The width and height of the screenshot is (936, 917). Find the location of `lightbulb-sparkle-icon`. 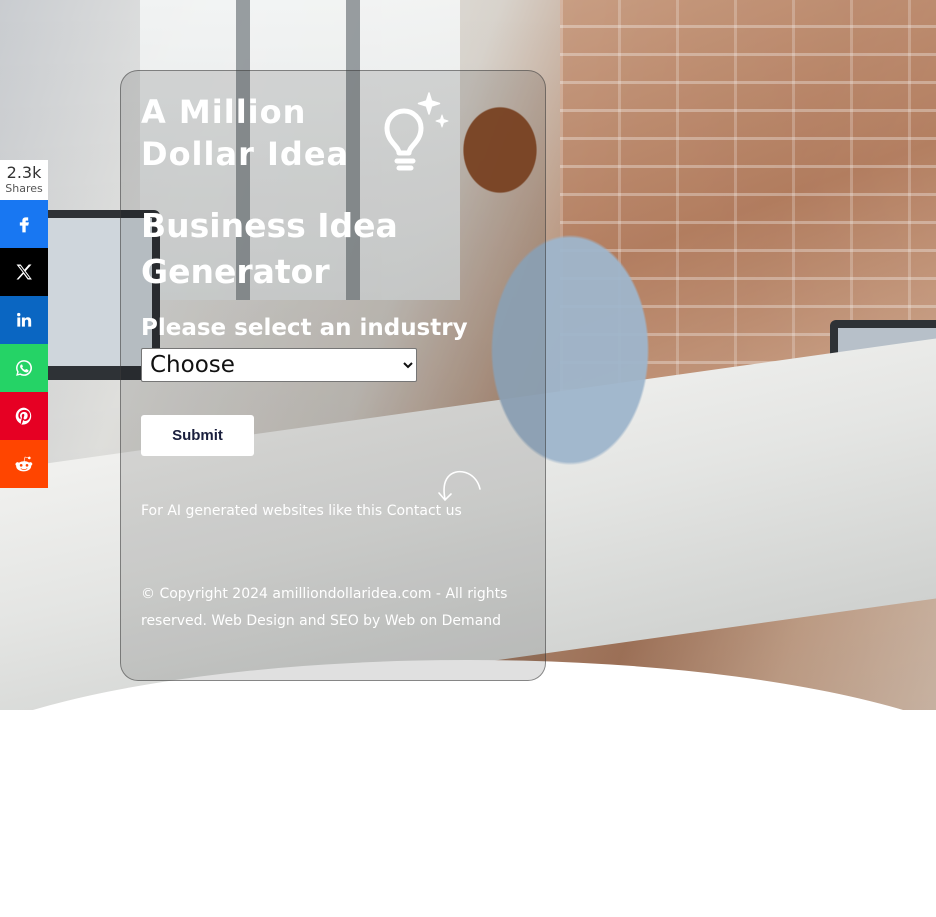

lightbulb-sparkle-icon is located at coordinates (416, 131).